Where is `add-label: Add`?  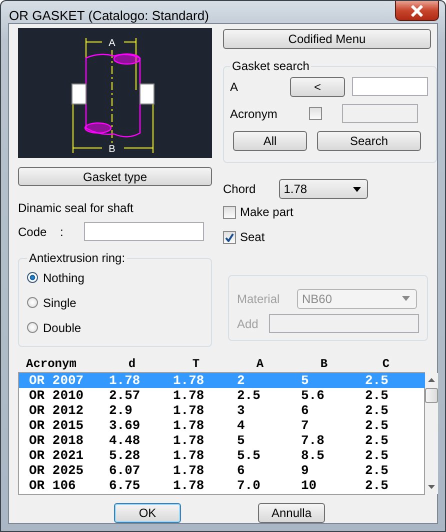
add-label: Add is located at coordinates (248, 323).